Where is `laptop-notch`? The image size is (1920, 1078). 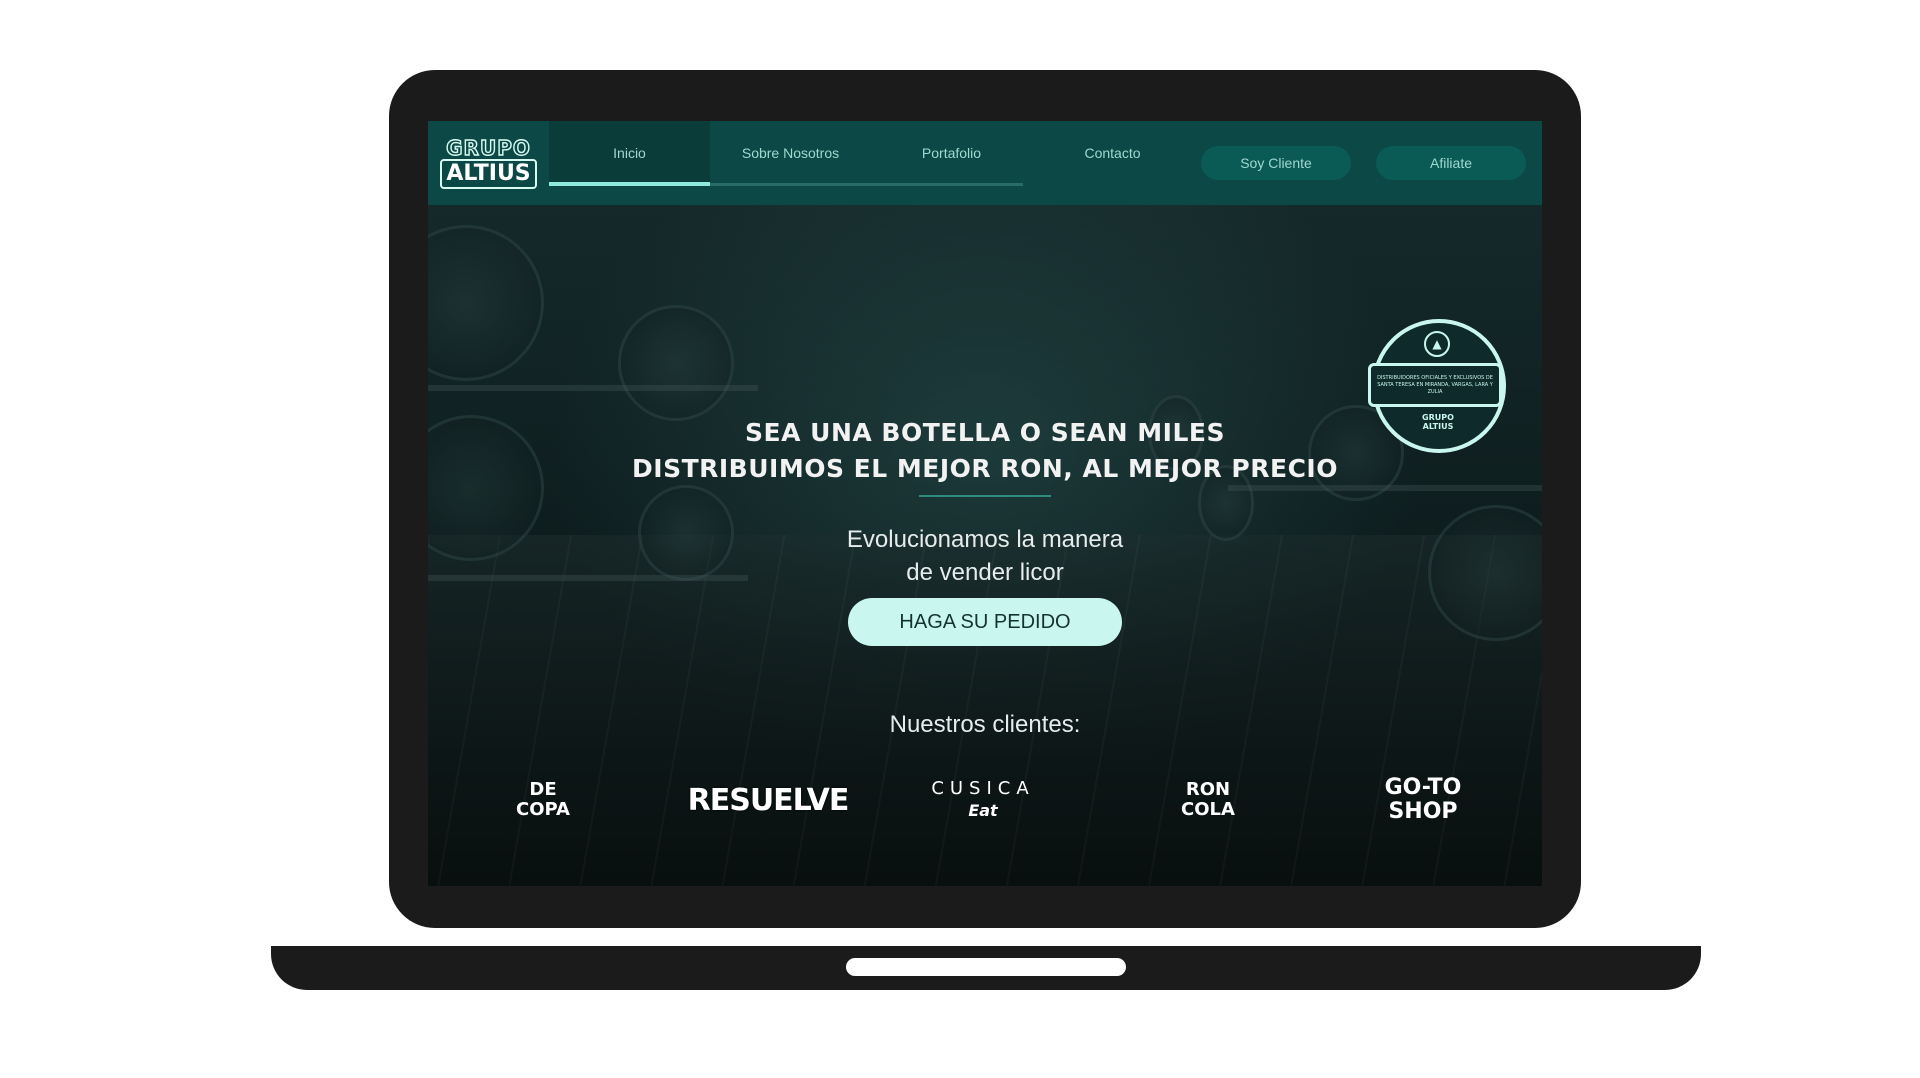 laptop-notch is located at coordinates (986, 967).